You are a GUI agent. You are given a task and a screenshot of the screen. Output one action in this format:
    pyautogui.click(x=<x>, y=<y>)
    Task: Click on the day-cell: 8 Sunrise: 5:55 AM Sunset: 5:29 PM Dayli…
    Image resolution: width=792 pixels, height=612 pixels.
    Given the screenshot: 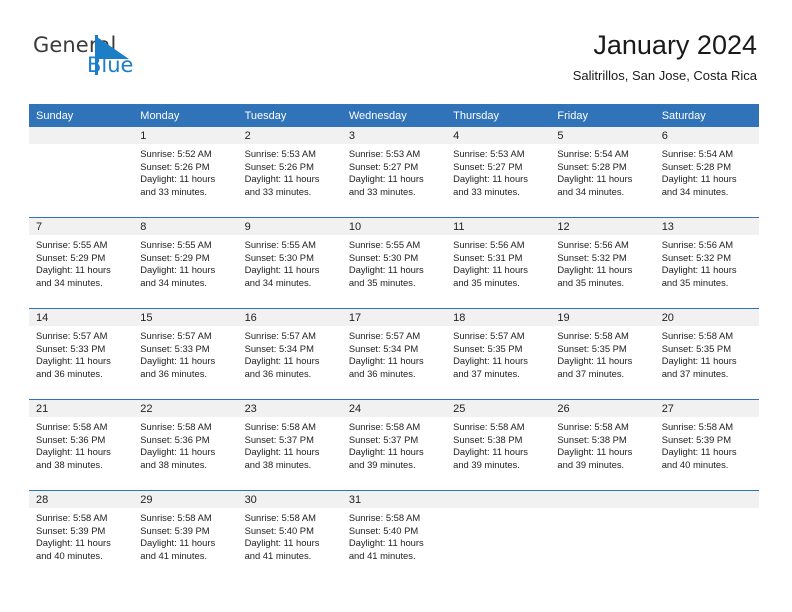 What is the action you would take?
    pyautogui.click(x=185, y=263)
    